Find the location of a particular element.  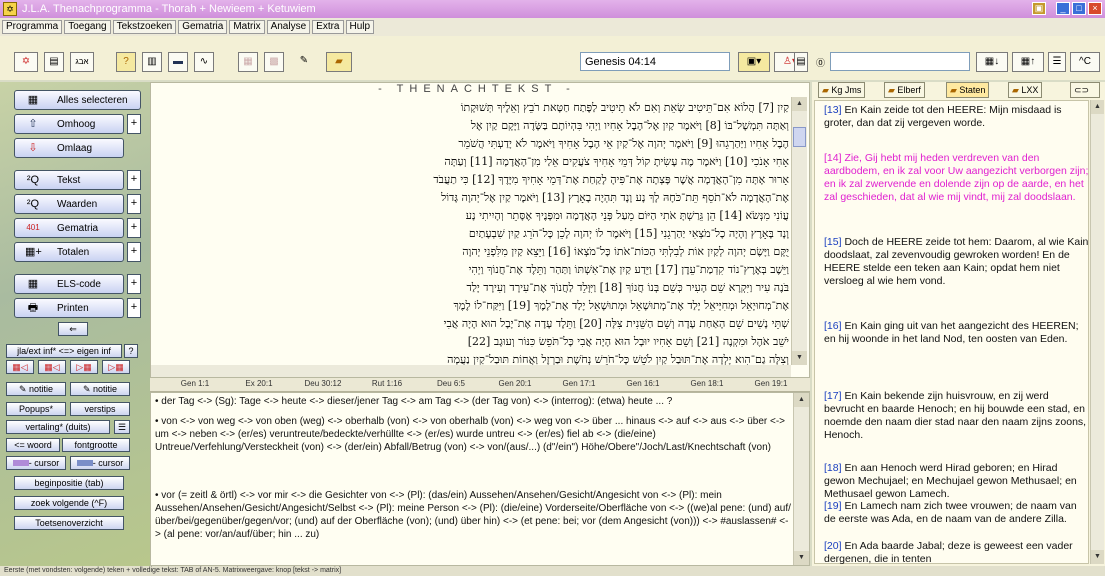

page-icon: ▤ is located at coordinates (801, 62).